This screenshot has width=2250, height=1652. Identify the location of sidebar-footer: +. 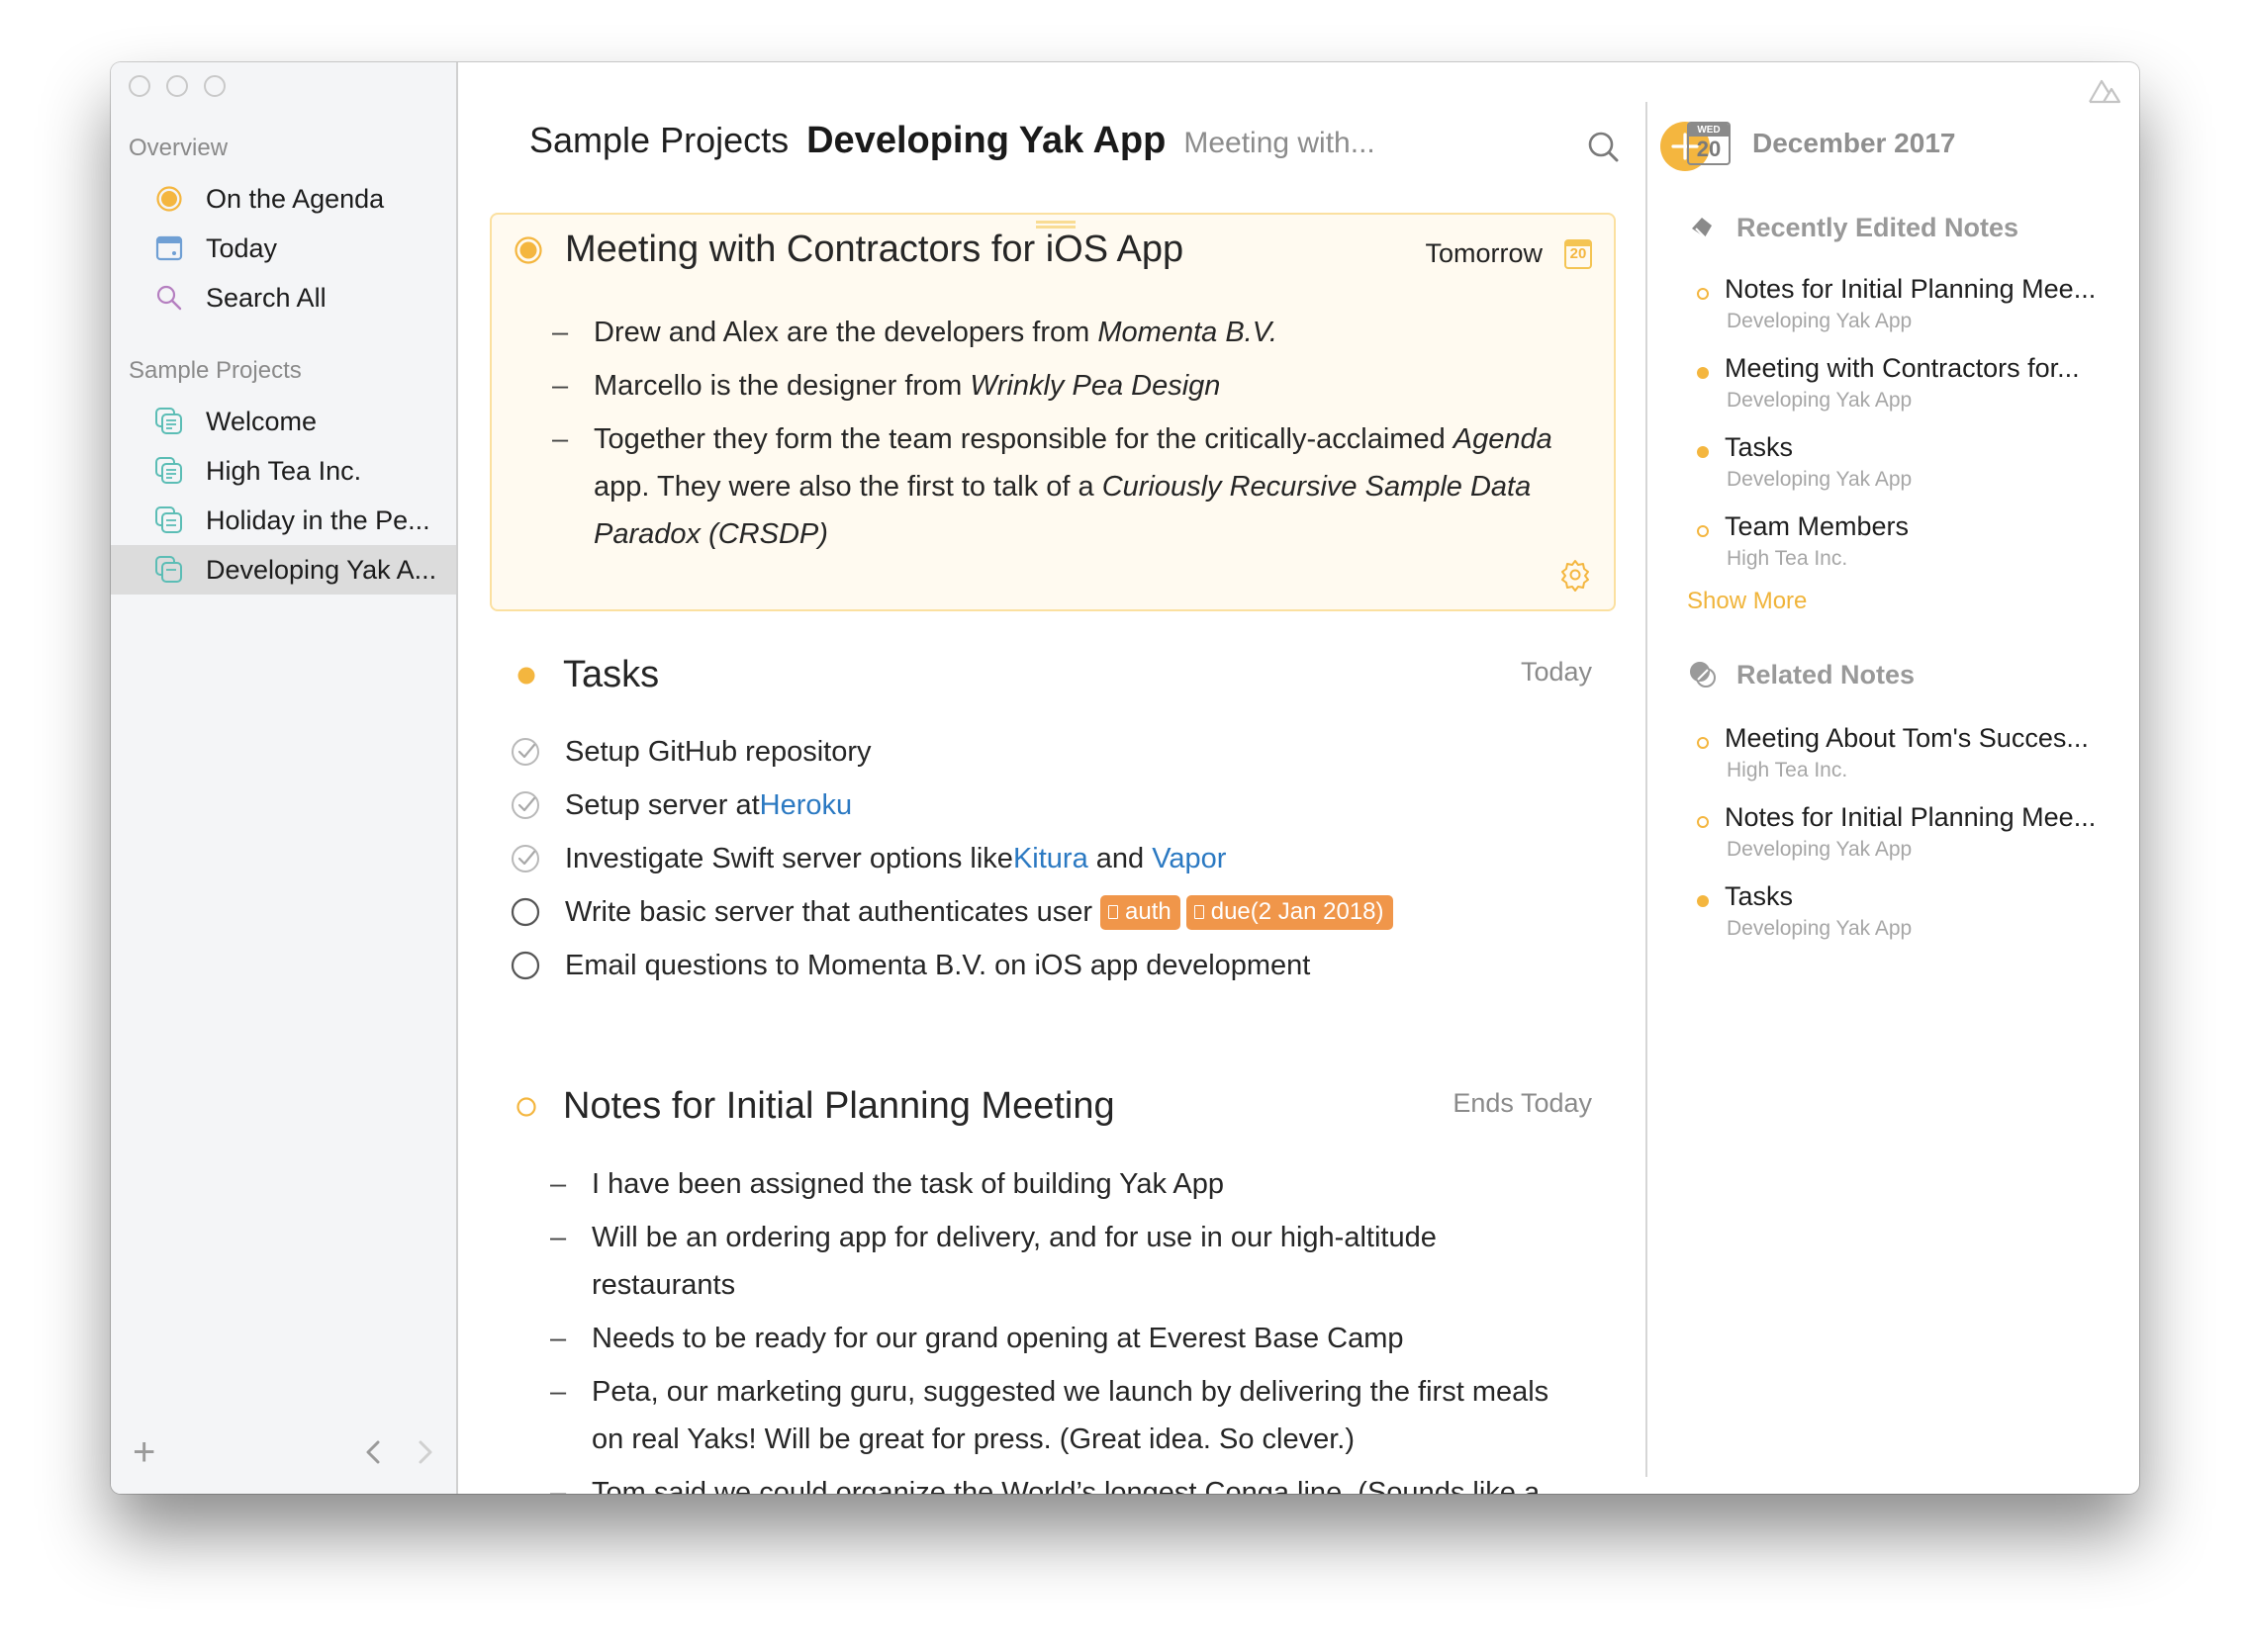
(283, 1459).